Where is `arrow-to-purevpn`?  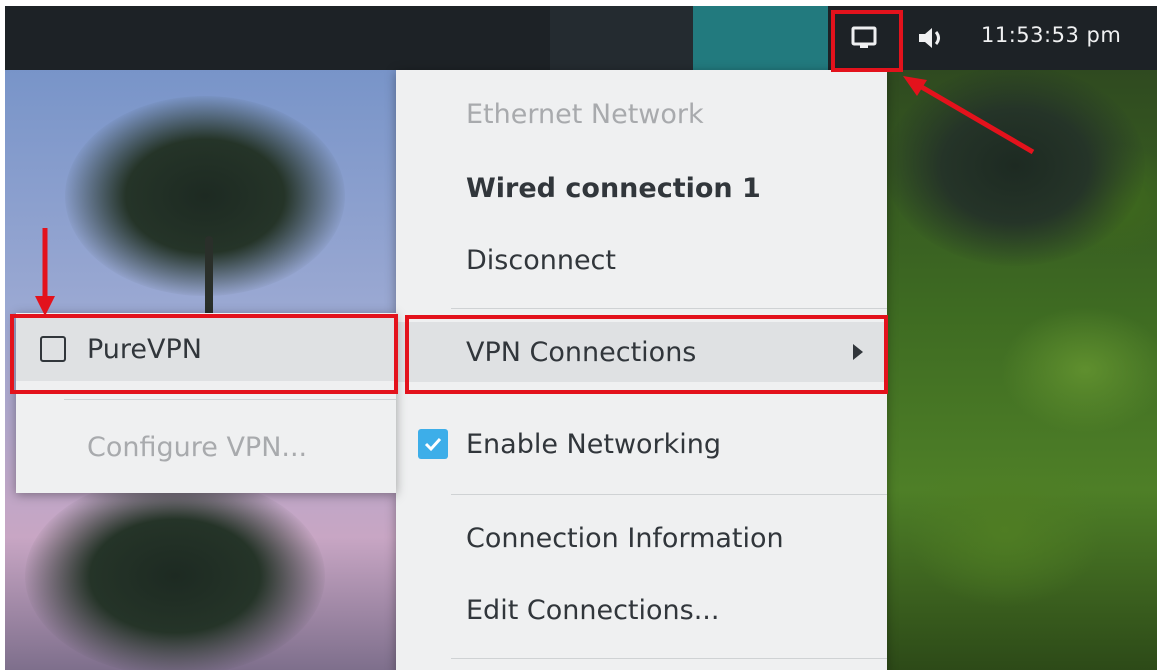 arrow-to-purevpn is located at coordinates (45, 272).